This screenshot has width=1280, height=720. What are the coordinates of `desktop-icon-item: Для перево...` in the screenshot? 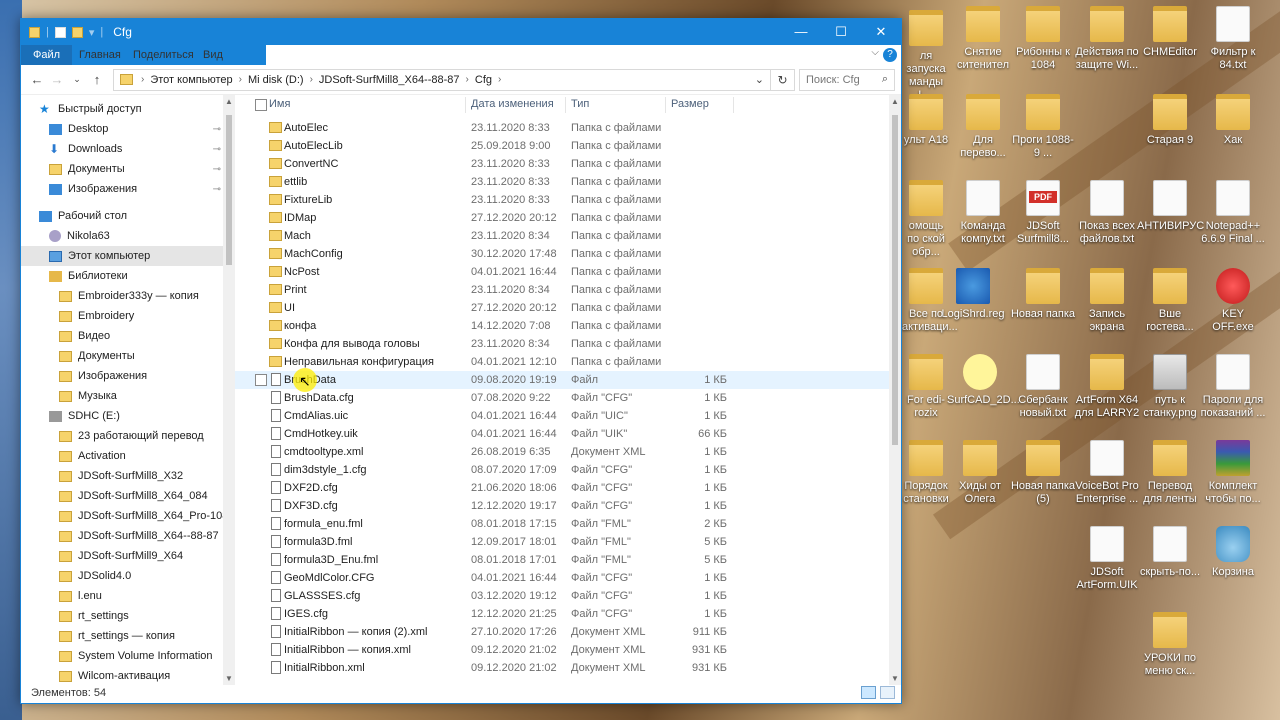 It's located at (983, 127).